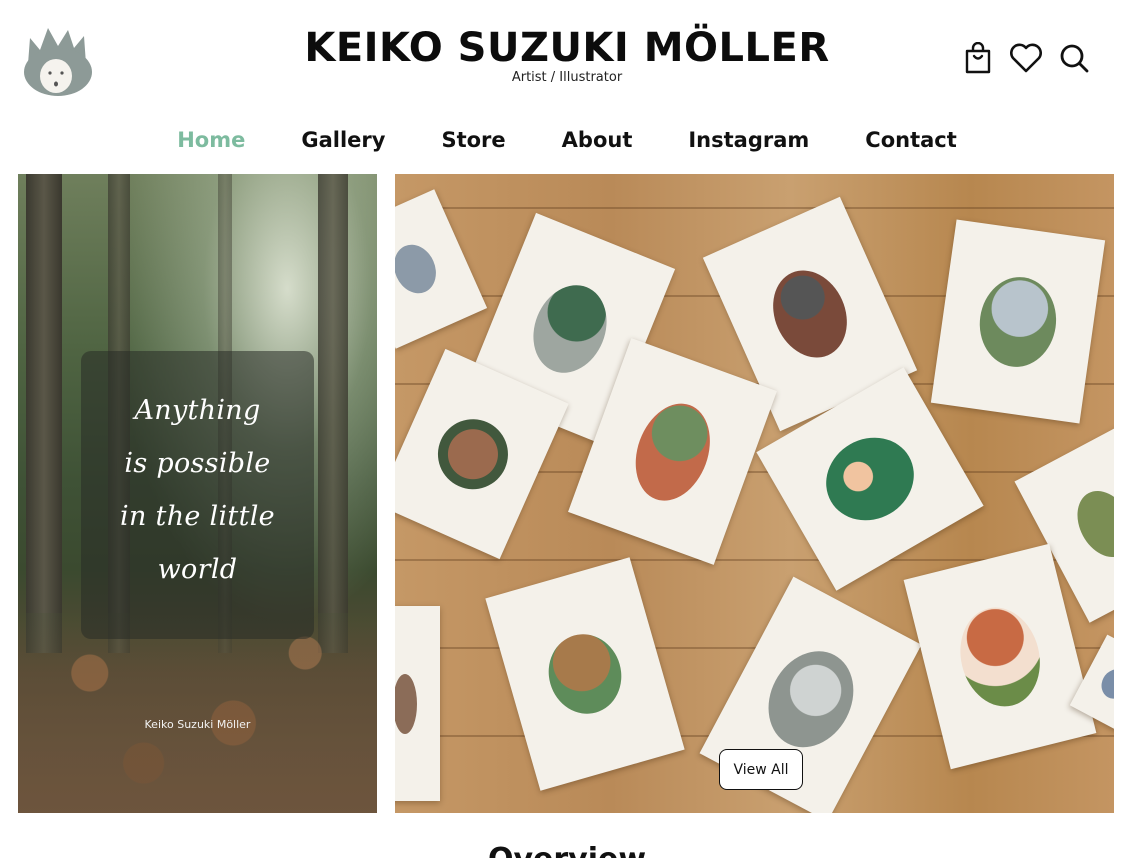 The width and height of the screenshot is (1134, 858). Describe the element at coordinates (567, 850) in the screenshot. I see `section-heading: Overview` at that location.